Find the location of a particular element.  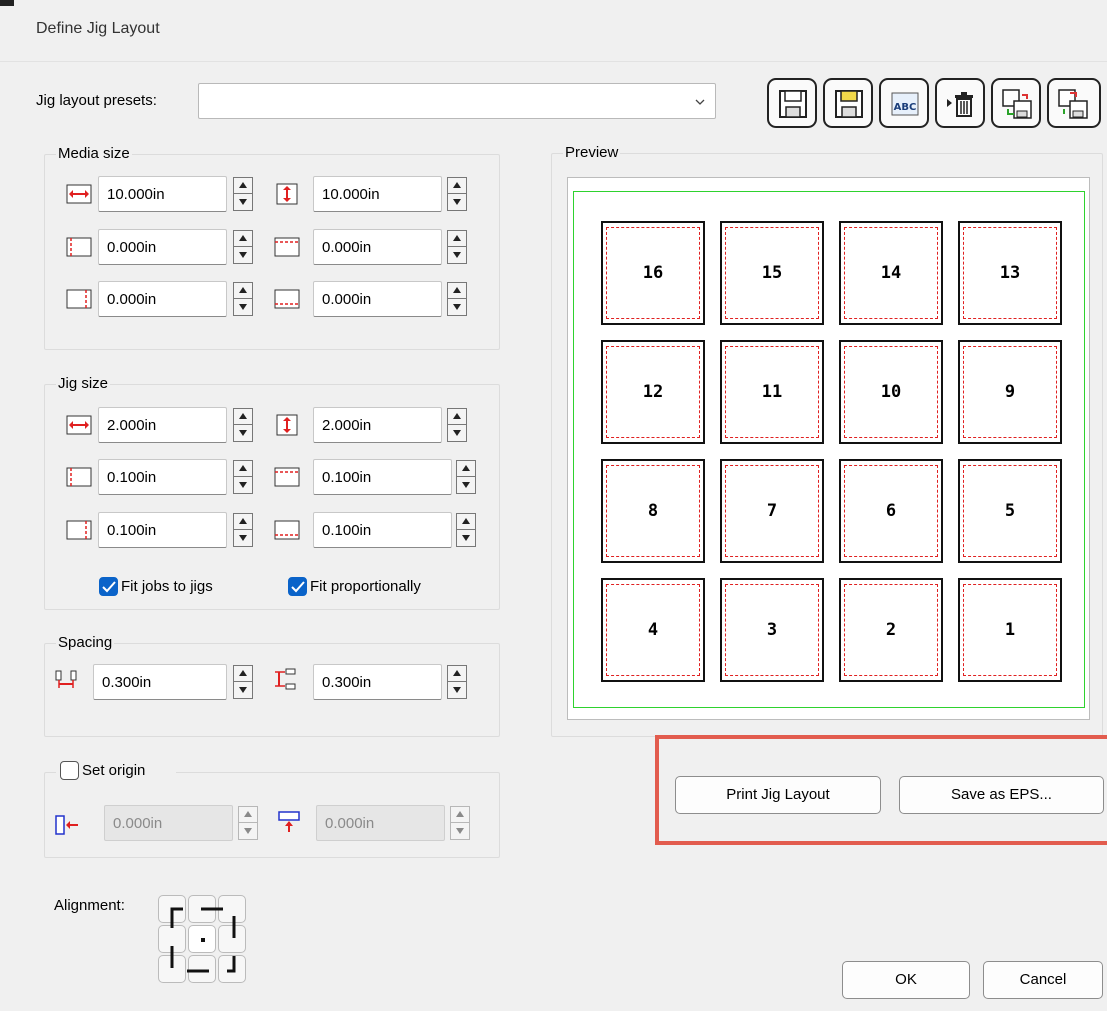

media-margin-left-value: 0.000in is located at coordinates (132, 247).